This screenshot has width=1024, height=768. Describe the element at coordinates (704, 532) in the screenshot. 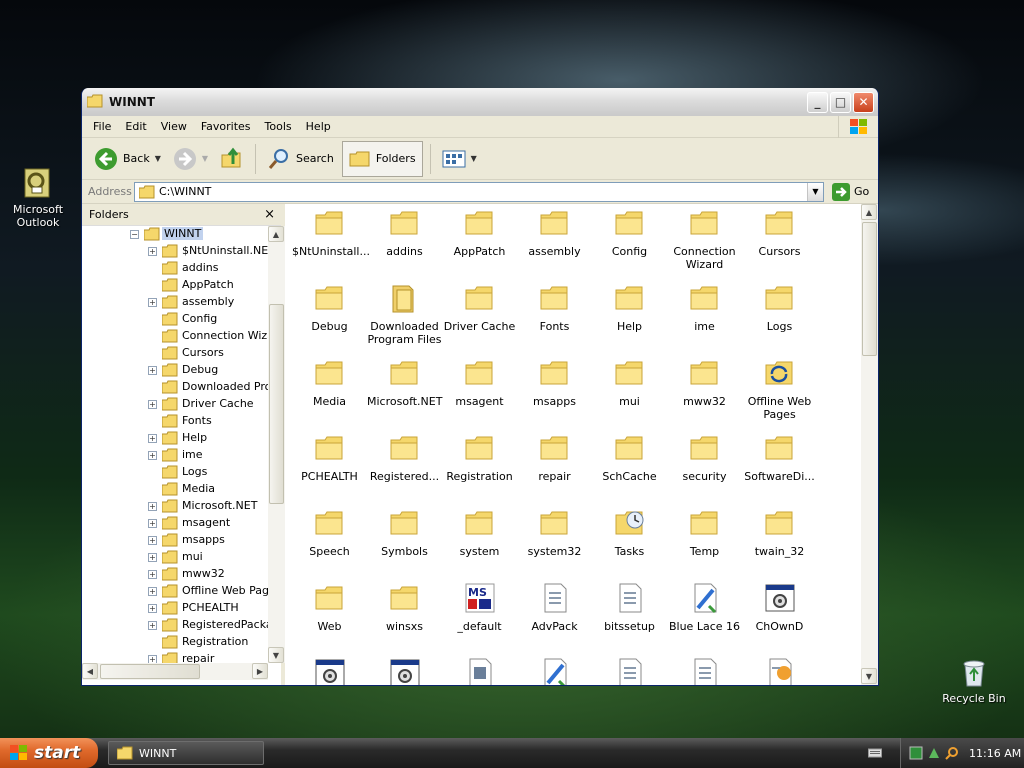

I see `file-item: Temp` at that location.